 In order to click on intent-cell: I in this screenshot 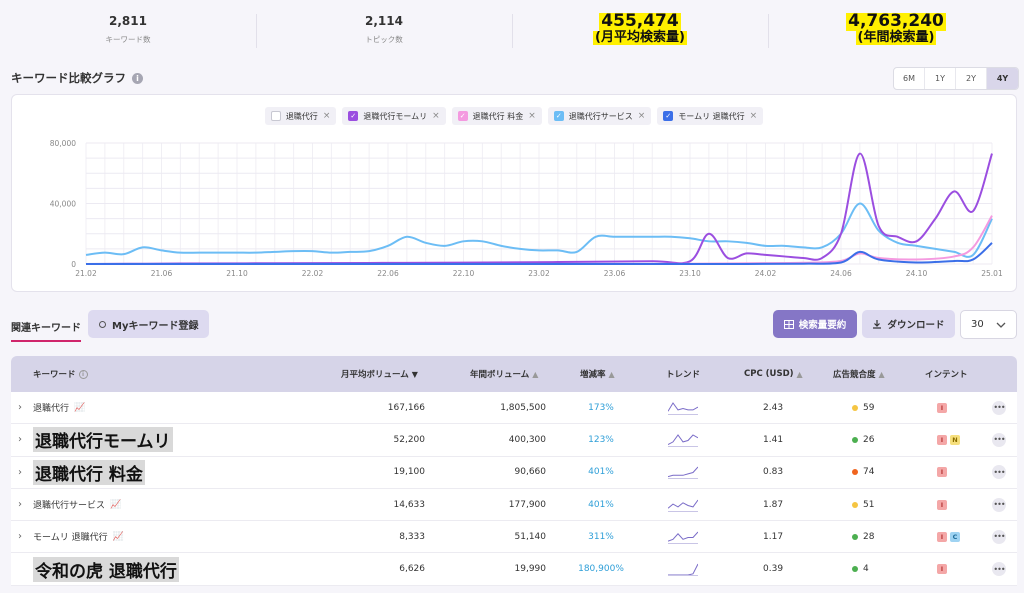, I will do `click(943, 407)`.